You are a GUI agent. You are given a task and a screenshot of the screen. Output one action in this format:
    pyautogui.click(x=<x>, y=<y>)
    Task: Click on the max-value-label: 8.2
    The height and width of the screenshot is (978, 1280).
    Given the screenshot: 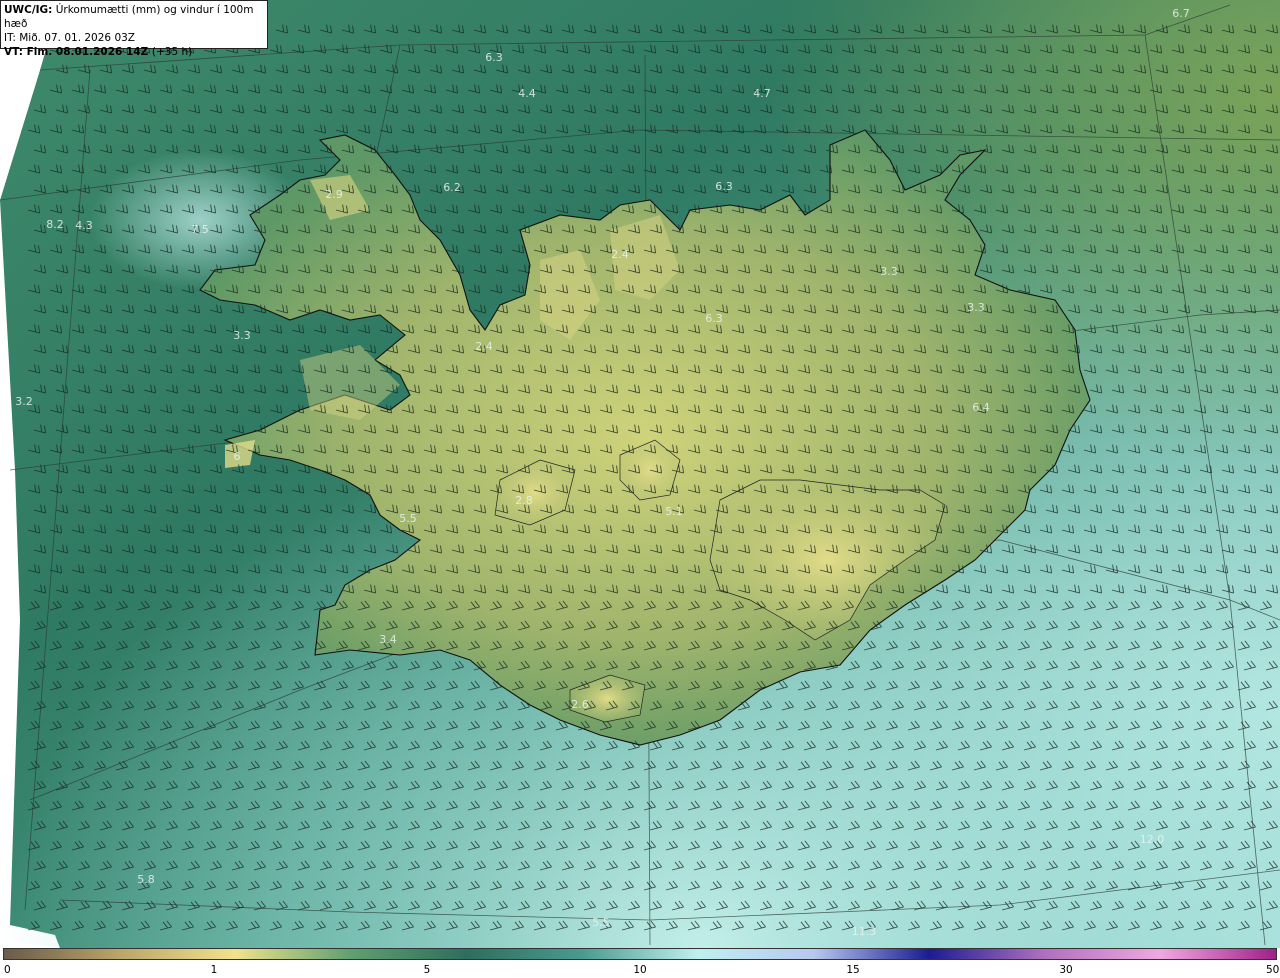 What is the action you would take?
    pyautogui.click(x=55, y=224)
    